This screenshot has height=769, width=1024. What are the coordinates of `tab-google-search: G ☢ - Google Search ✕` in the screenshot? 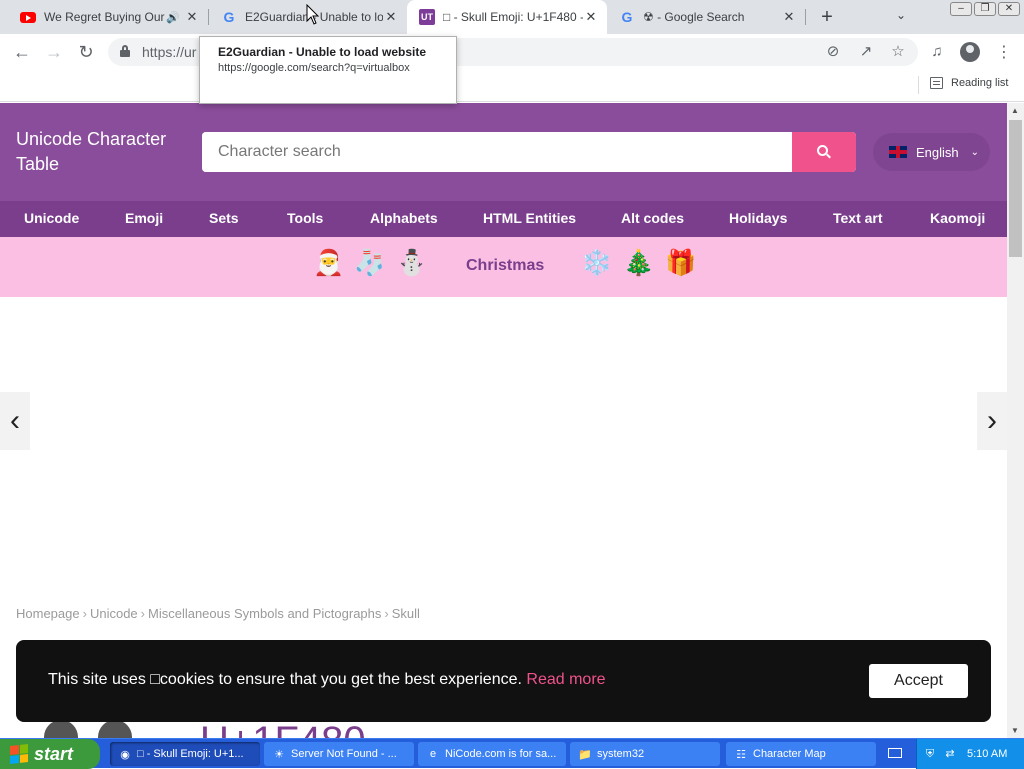 It's located at (702, 17).